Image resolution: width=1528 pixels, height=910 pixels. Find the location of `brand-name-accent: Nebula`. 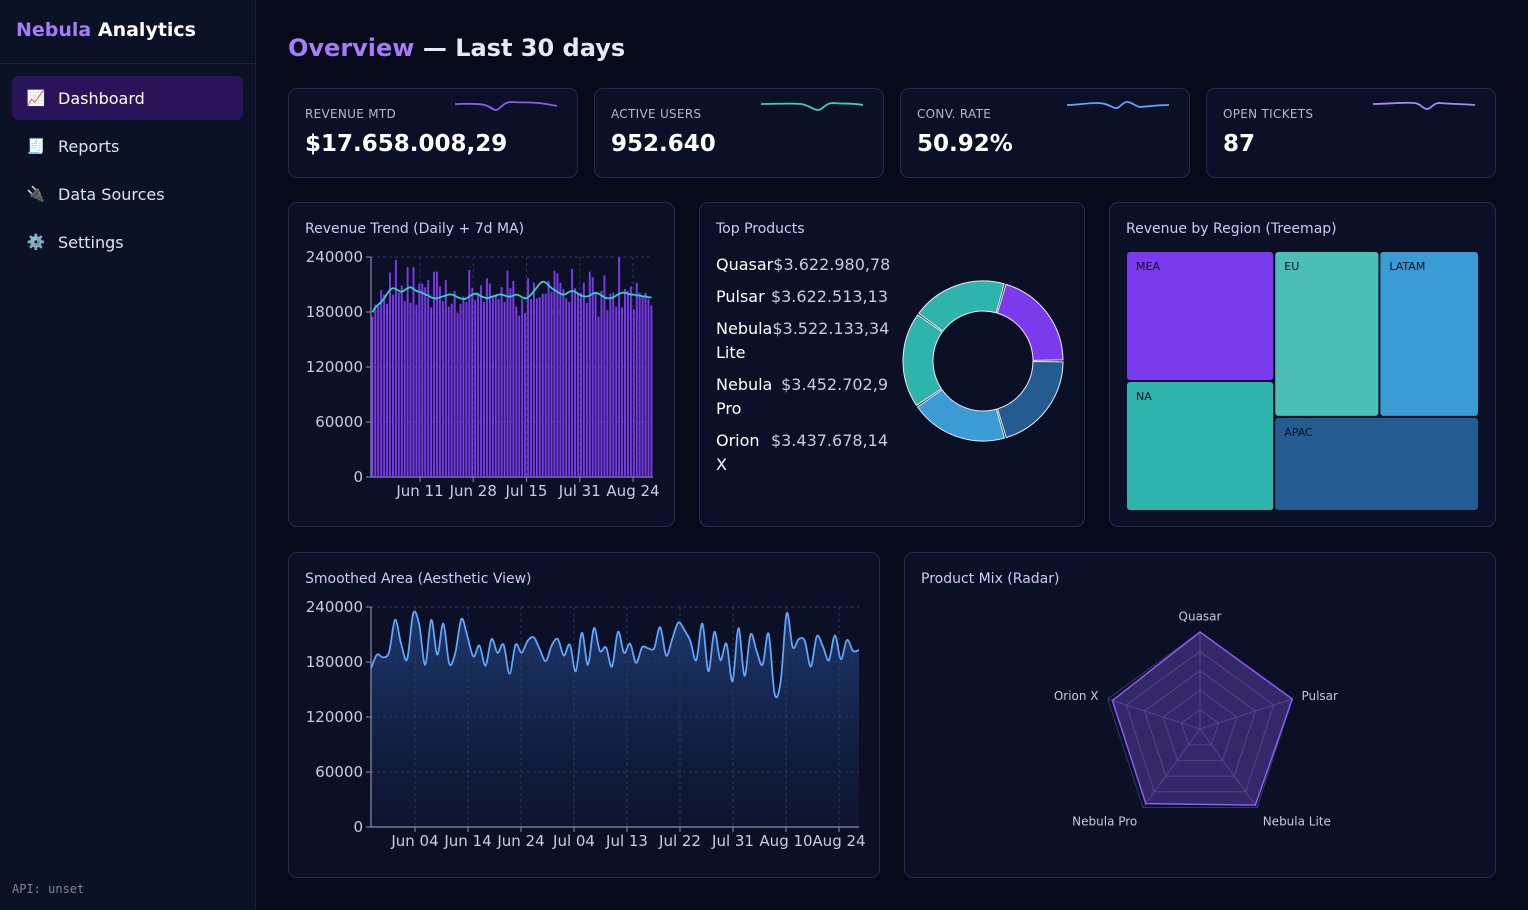

brand-name-accent: Nebula is located at coordinates (54, 30).